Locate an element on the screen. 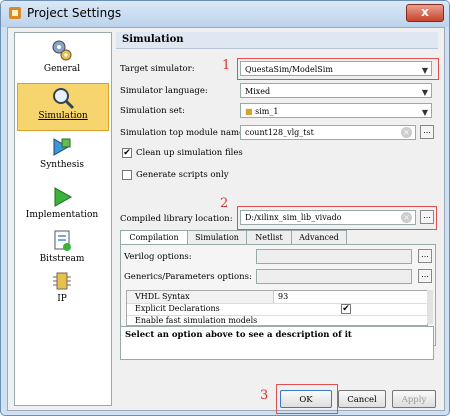  close-button: x is located at coordinates (425, 13).